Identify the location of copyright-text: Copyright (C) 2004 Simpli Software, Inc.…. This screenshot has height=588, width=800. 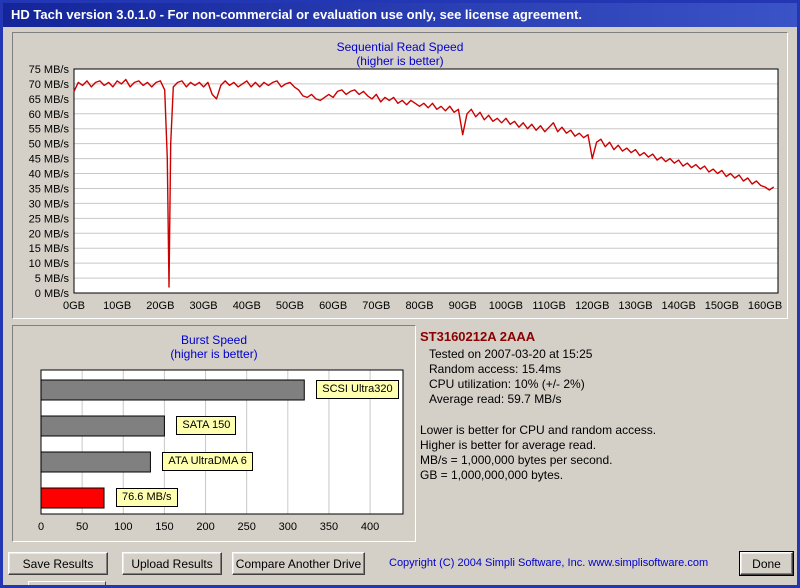
(549, 563).